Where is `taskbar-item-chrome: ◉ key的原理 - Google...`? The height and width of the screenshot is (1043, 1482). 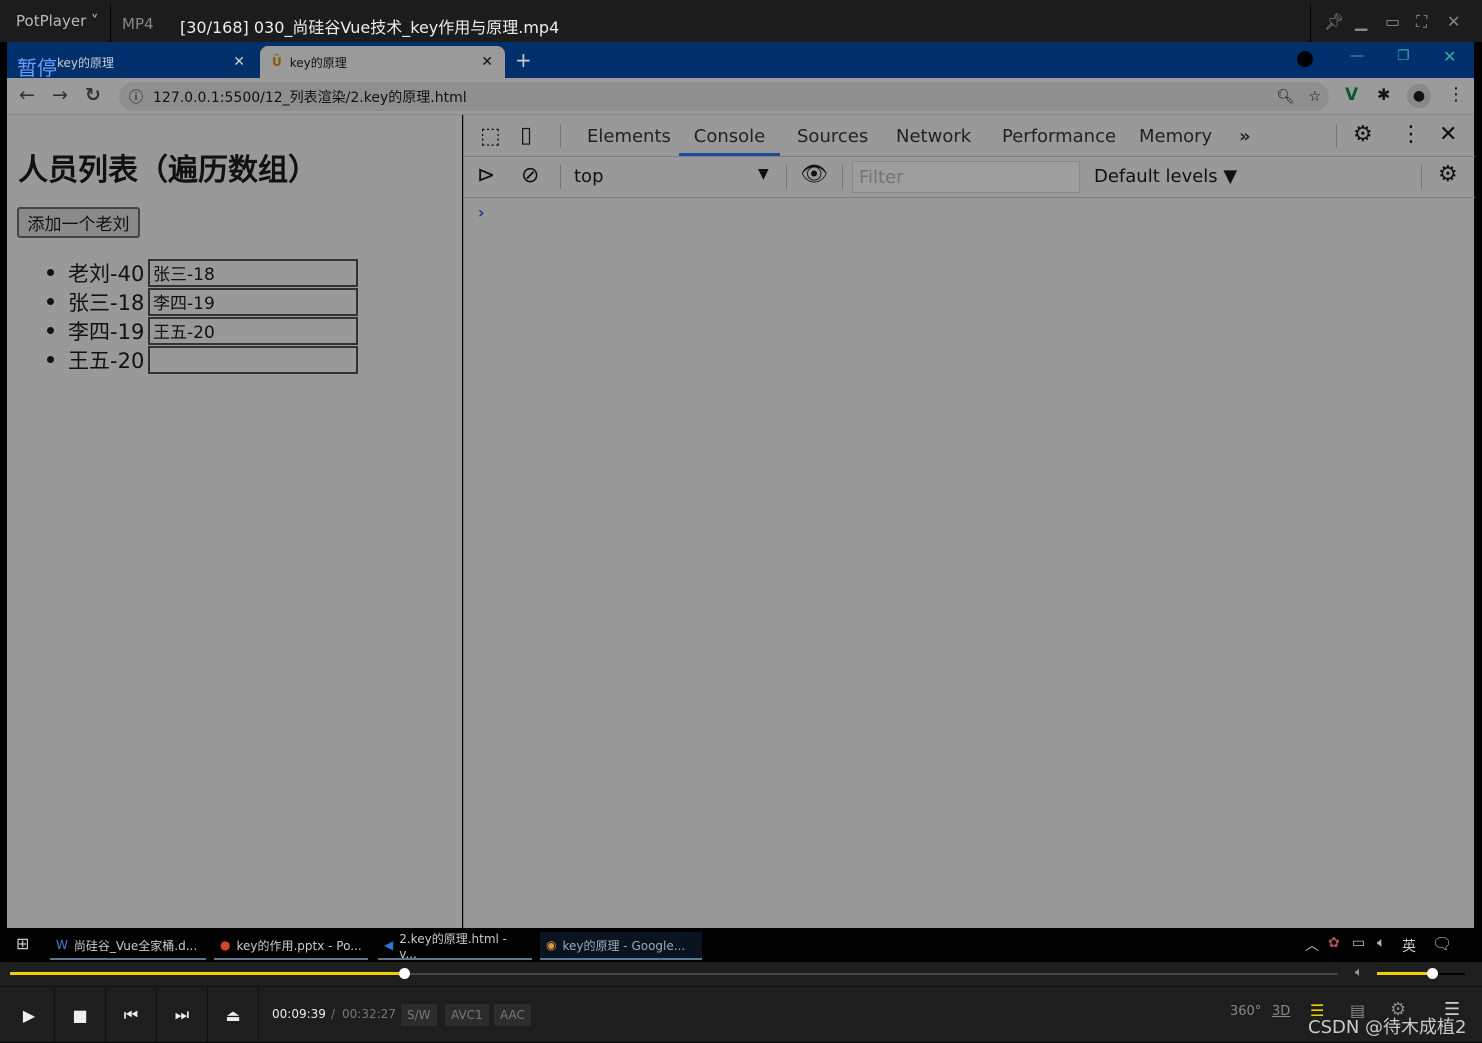
taskbar-item-chrome: ◉ key的原理 - Google... is located at coordinates (621, 946).